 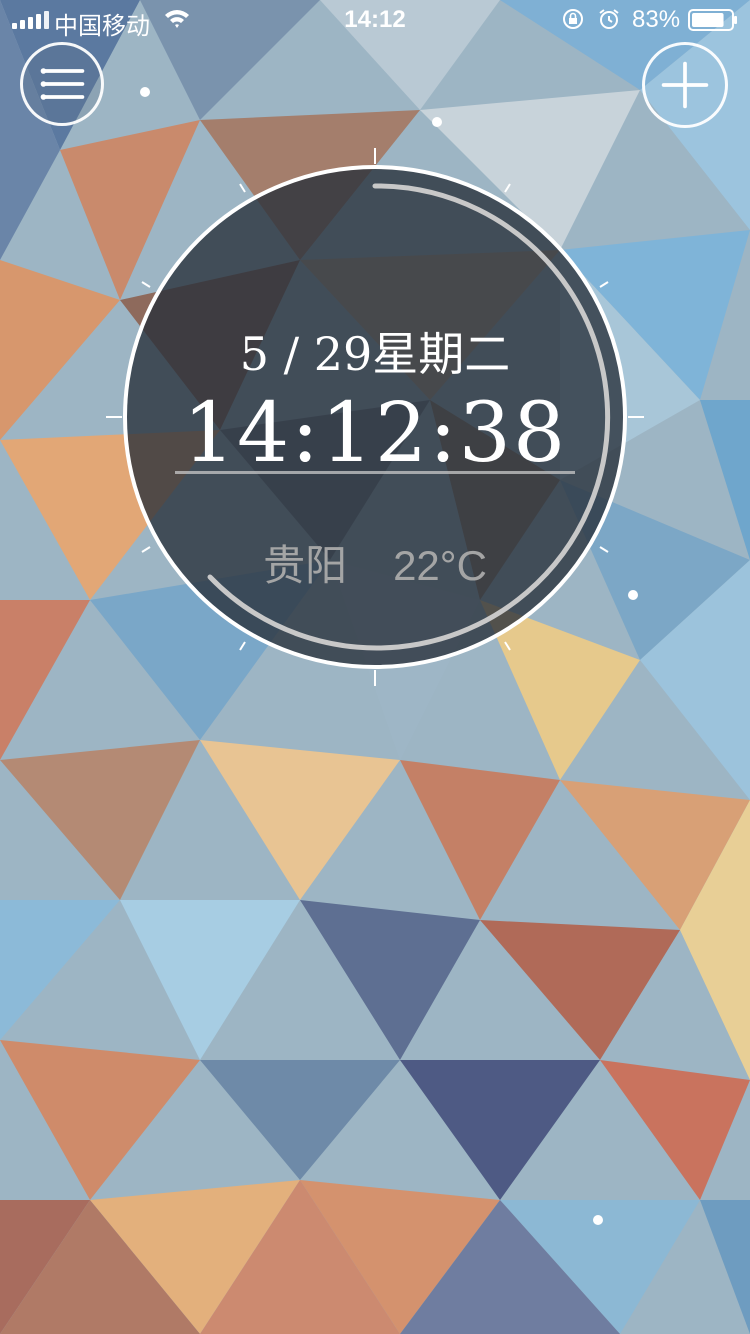 What do you see at coordinates (375, 472) in the screenshot?
I see `time-underline` at bounding box center [375, 472].